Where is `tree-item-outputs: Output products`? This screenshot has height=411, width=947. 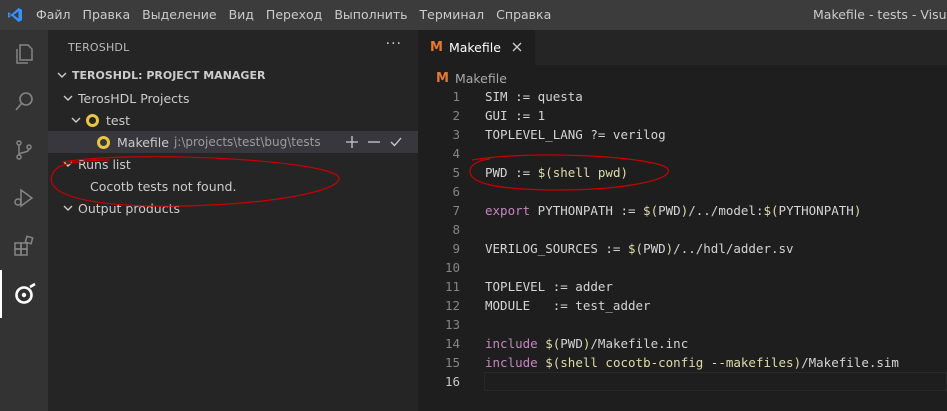
tree-item-outputs: Output products is located at coordinates (233, 208).